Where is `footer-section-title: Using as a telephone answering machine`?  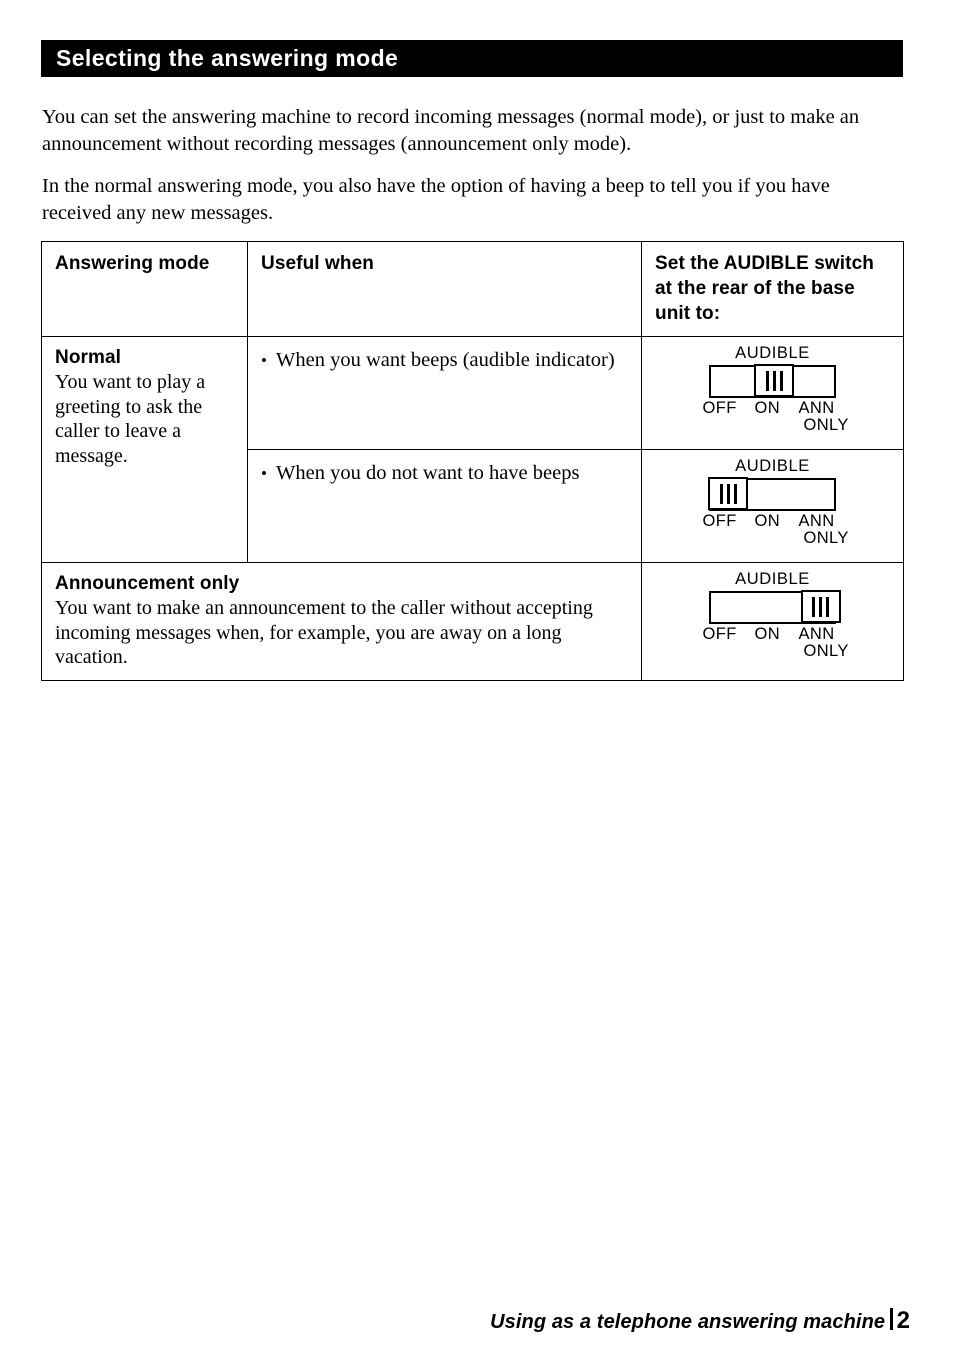
footer-section-title: Using as a telephone answering machine is located at coordinates (688, 1322).